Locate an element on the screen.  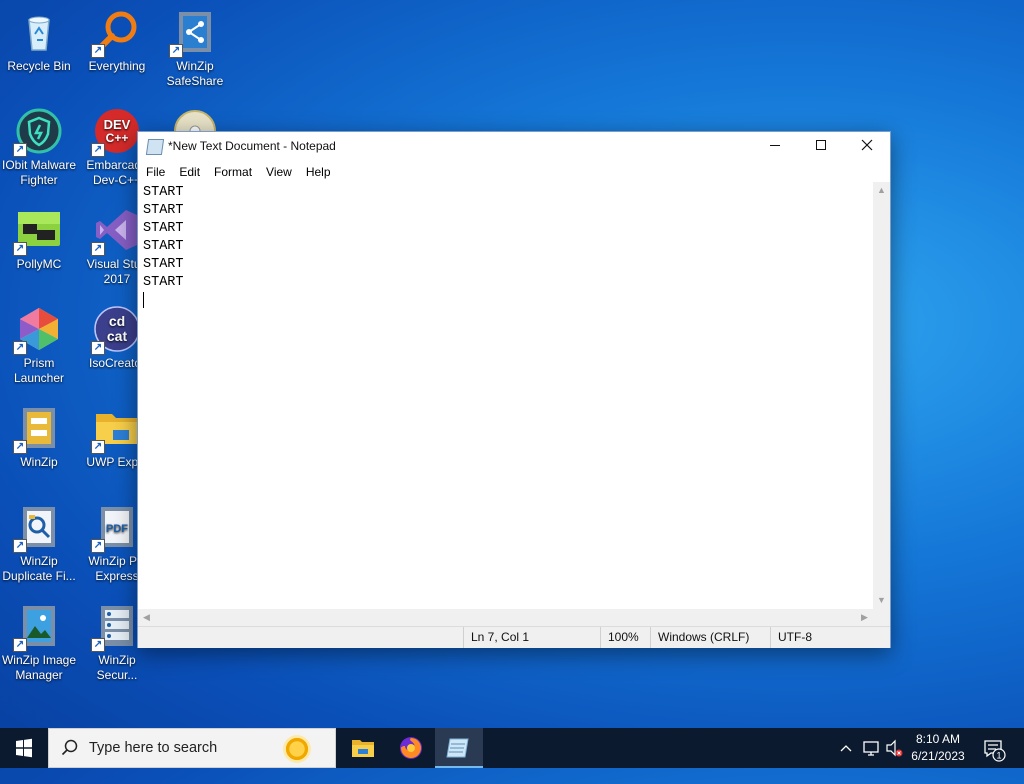
start-button is located at coordinates (24, 748).